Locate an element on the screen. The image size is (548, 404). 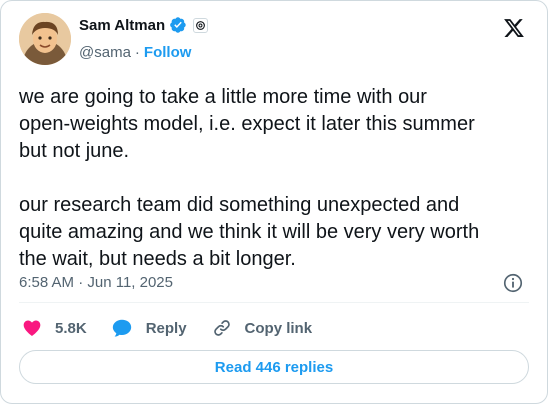
like-button: 5.8K is located at coordinates (54, 328).